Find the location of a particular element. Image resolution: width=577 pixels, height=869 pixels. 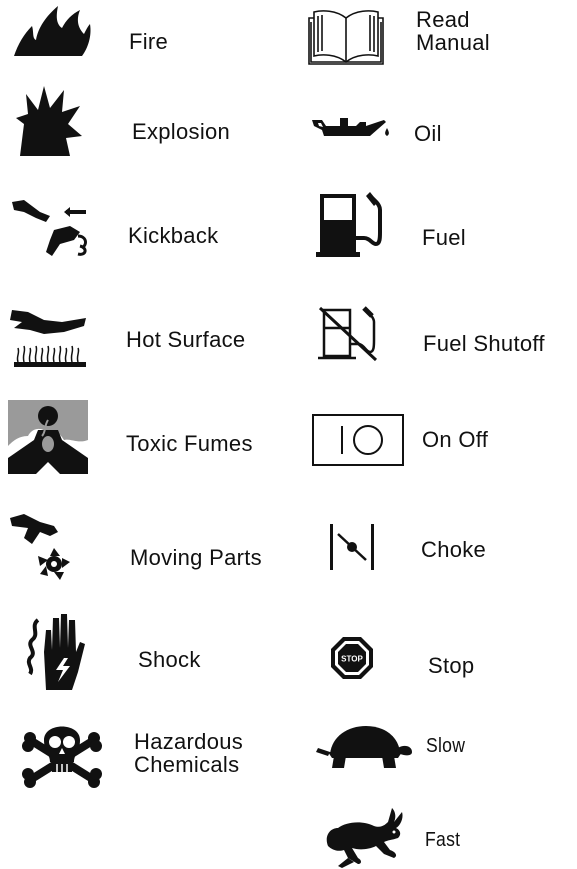

turtle-icon is located at coordinates (363, 747).